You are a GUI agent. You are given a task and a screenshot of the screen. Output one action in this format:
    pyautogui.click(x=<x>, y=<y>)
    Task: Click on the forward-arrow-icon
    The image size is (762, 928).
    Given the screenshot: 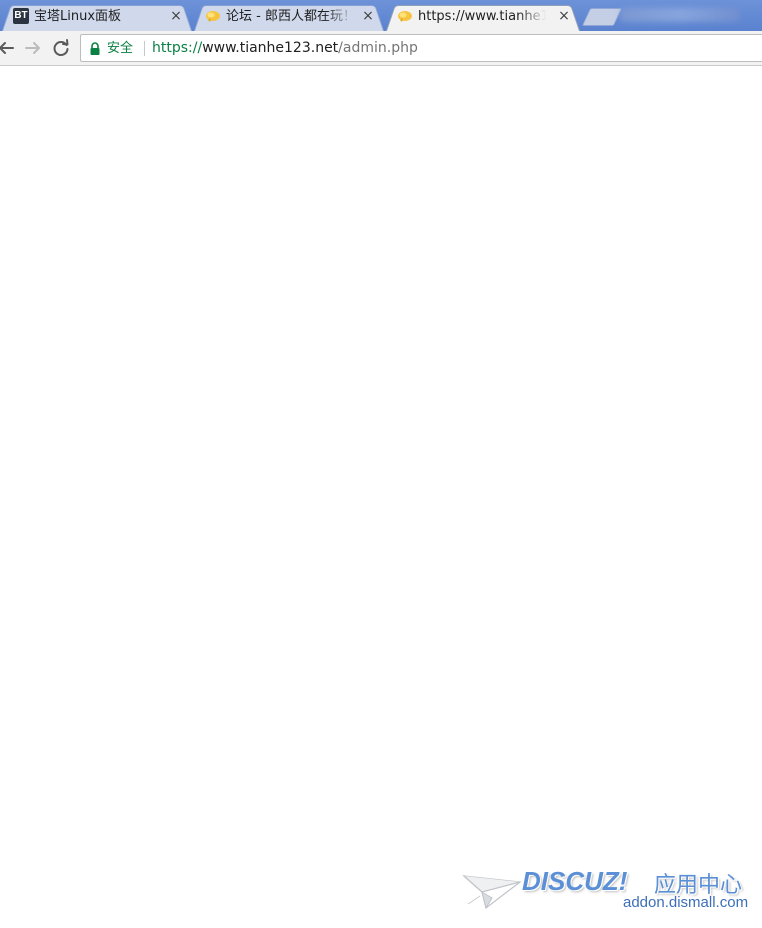 What is the action you would take?
    pyautogui.click(x=33, y=48)
    